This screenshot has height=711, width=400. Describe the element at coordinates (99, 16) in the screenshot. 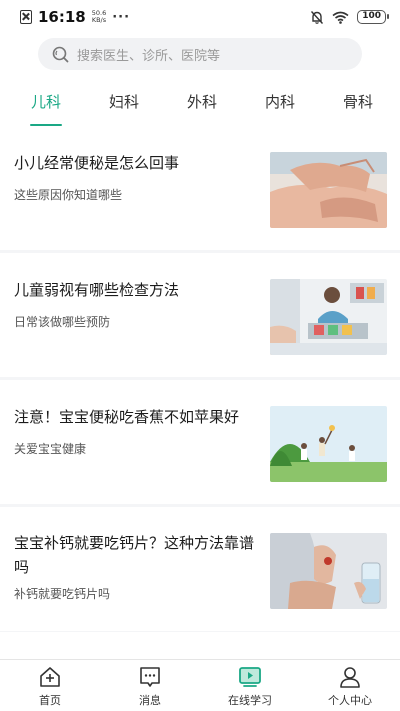

I see `net-speed: 50.6 KB/s` at that location.